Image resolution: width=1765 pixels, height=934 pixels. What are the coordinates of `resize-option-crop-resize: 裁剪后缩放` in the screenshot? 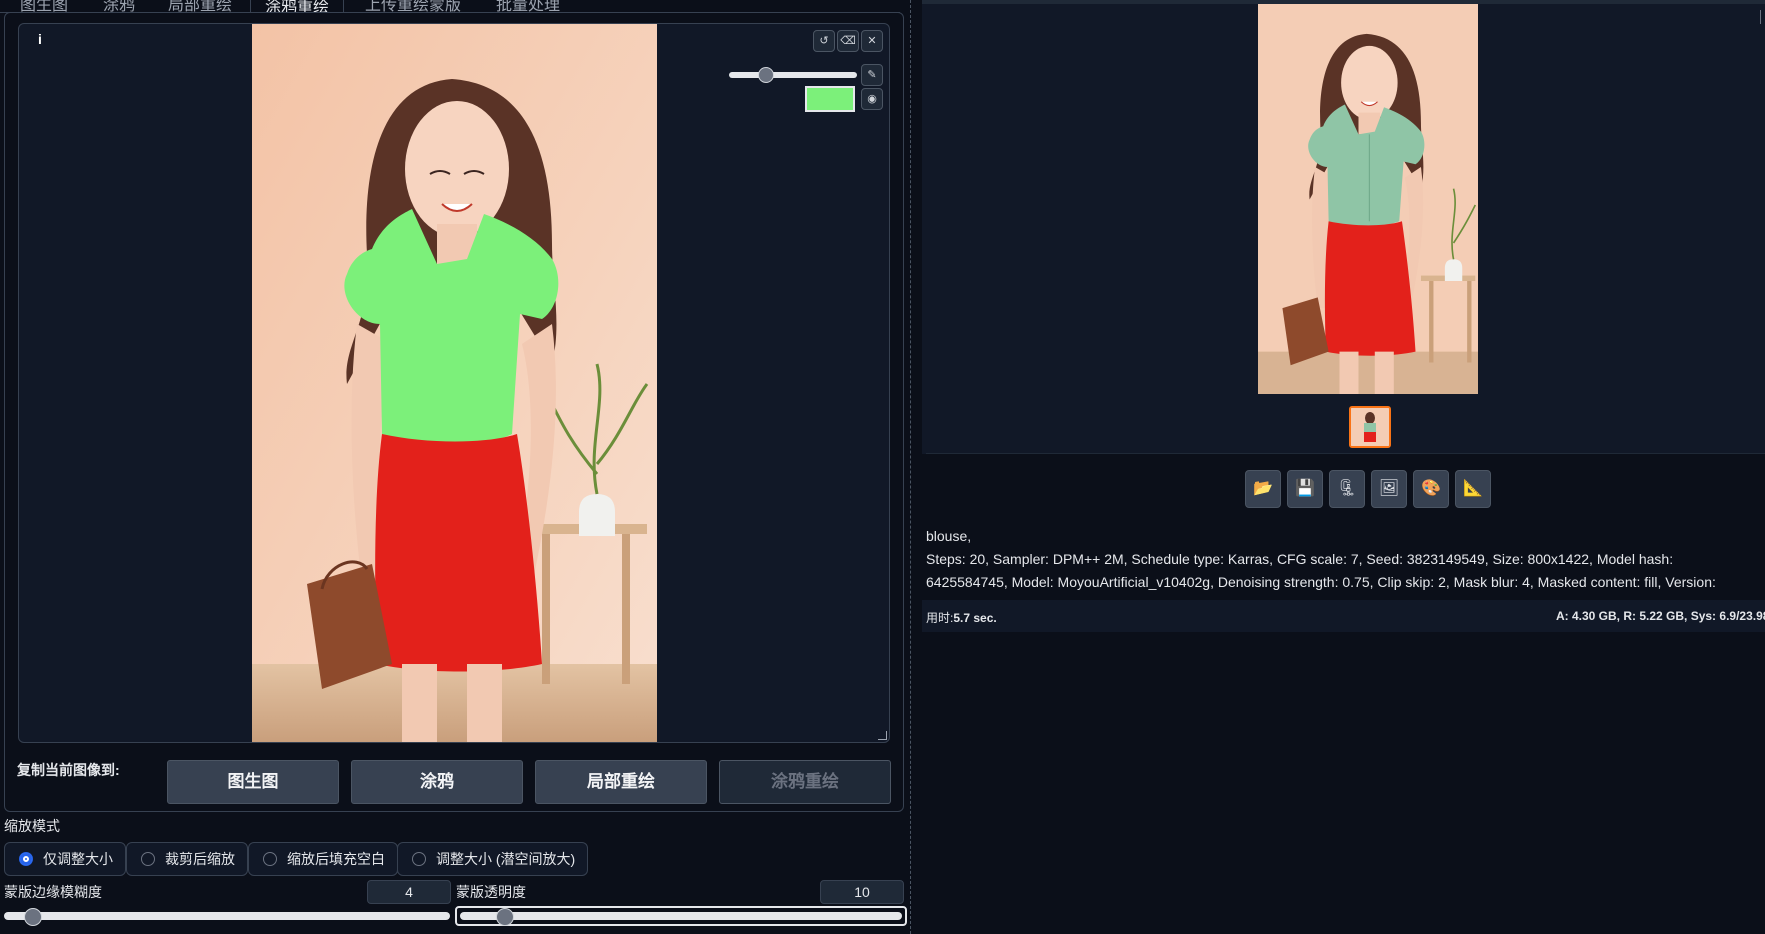 It's located at (187, 859).